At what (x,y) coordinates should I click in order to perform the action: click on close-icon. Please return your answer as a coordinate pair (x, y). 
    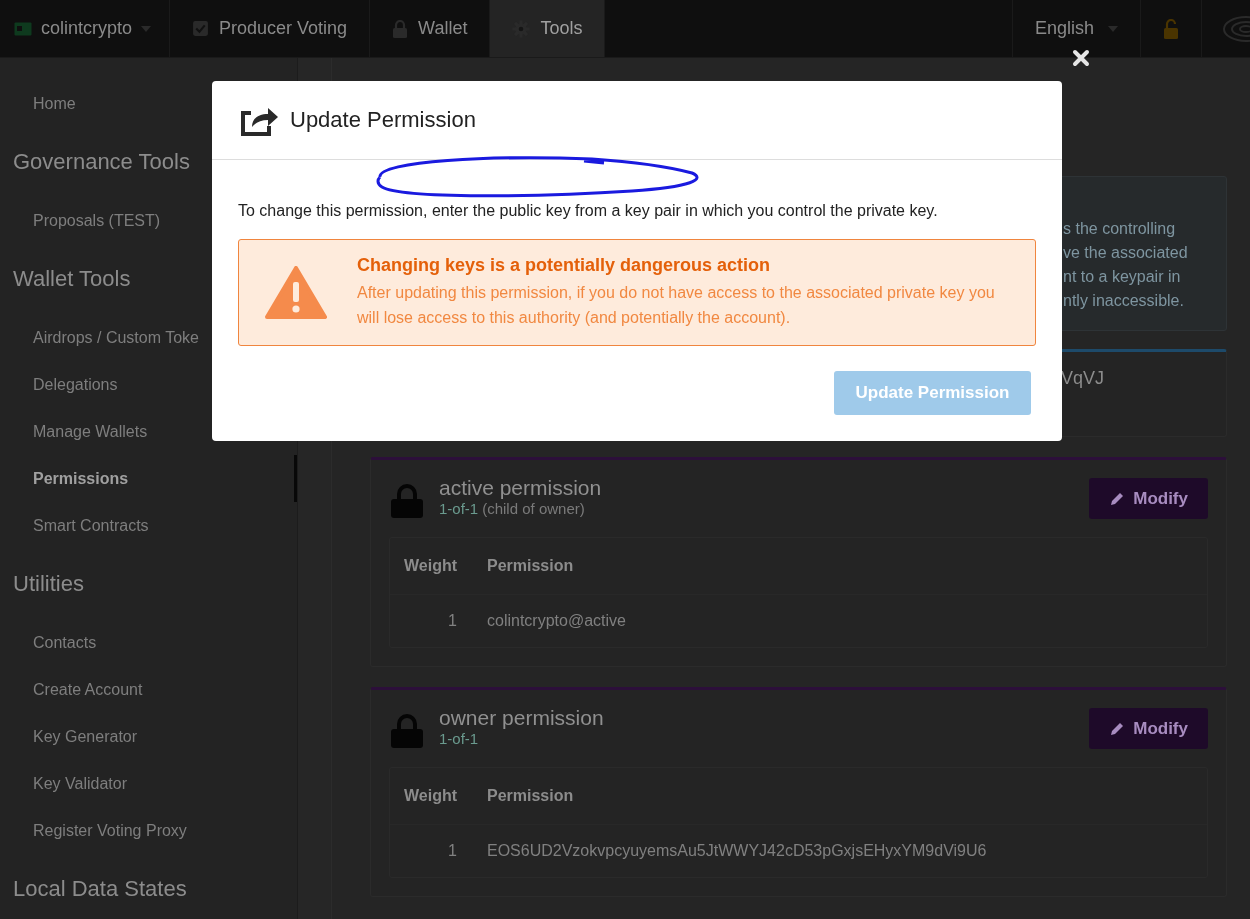
    Looking at the image, I should click on (1081, 58).